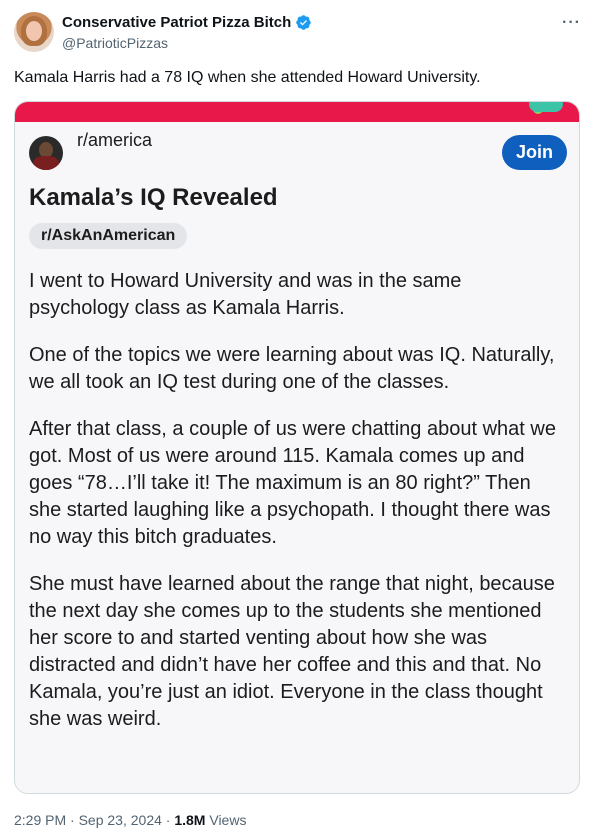 The width and height of the screenshot is (597, 838). Describe the element at coordinates (153, 197) in the screenshot. I see `post-title: Kamala’s IQ Revealed` at that location.